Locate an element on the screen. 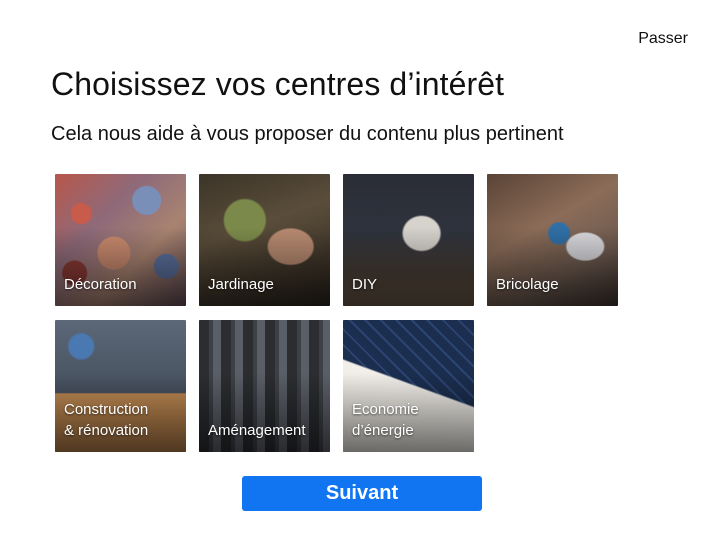  interest-tile-economie-energie: Economie d’énergie is located at coordinates (408, 386).